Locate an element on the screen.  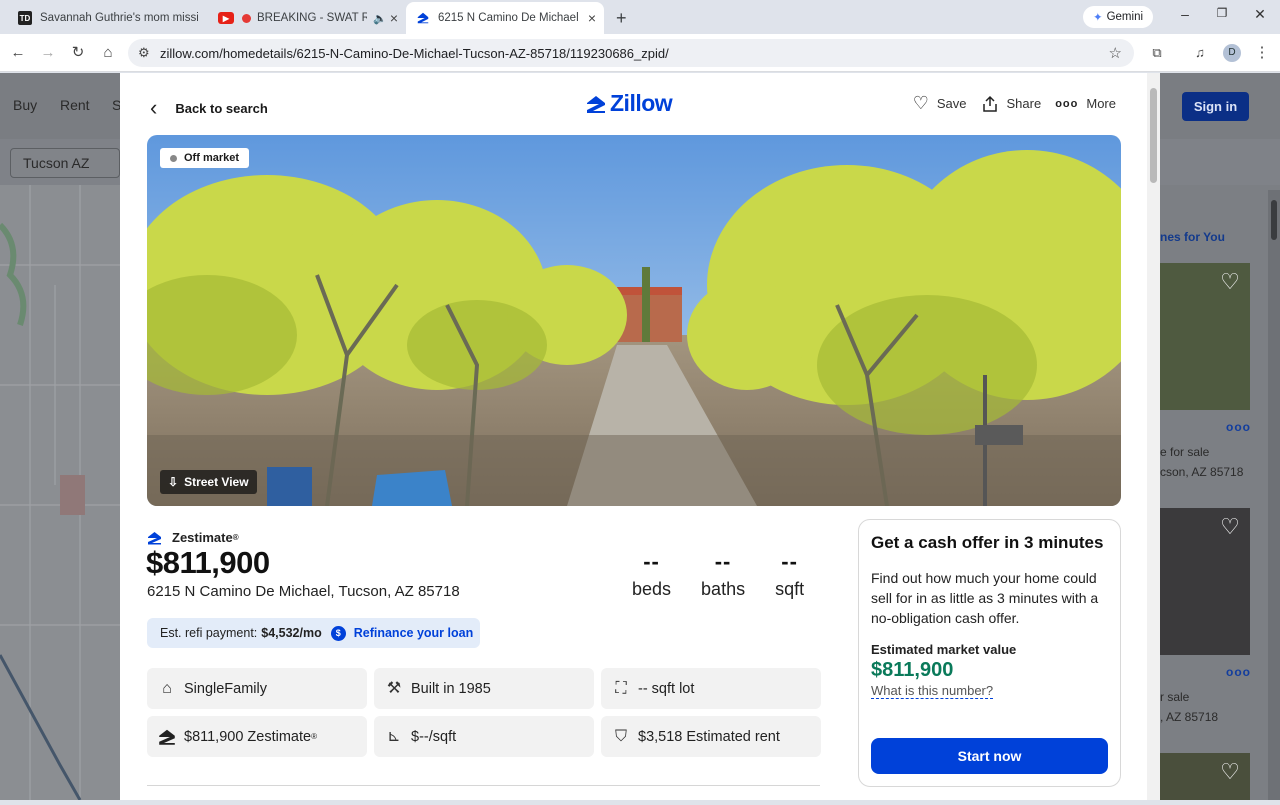
refi-amount: $4,532/mo is located at coordinates (291, 633).